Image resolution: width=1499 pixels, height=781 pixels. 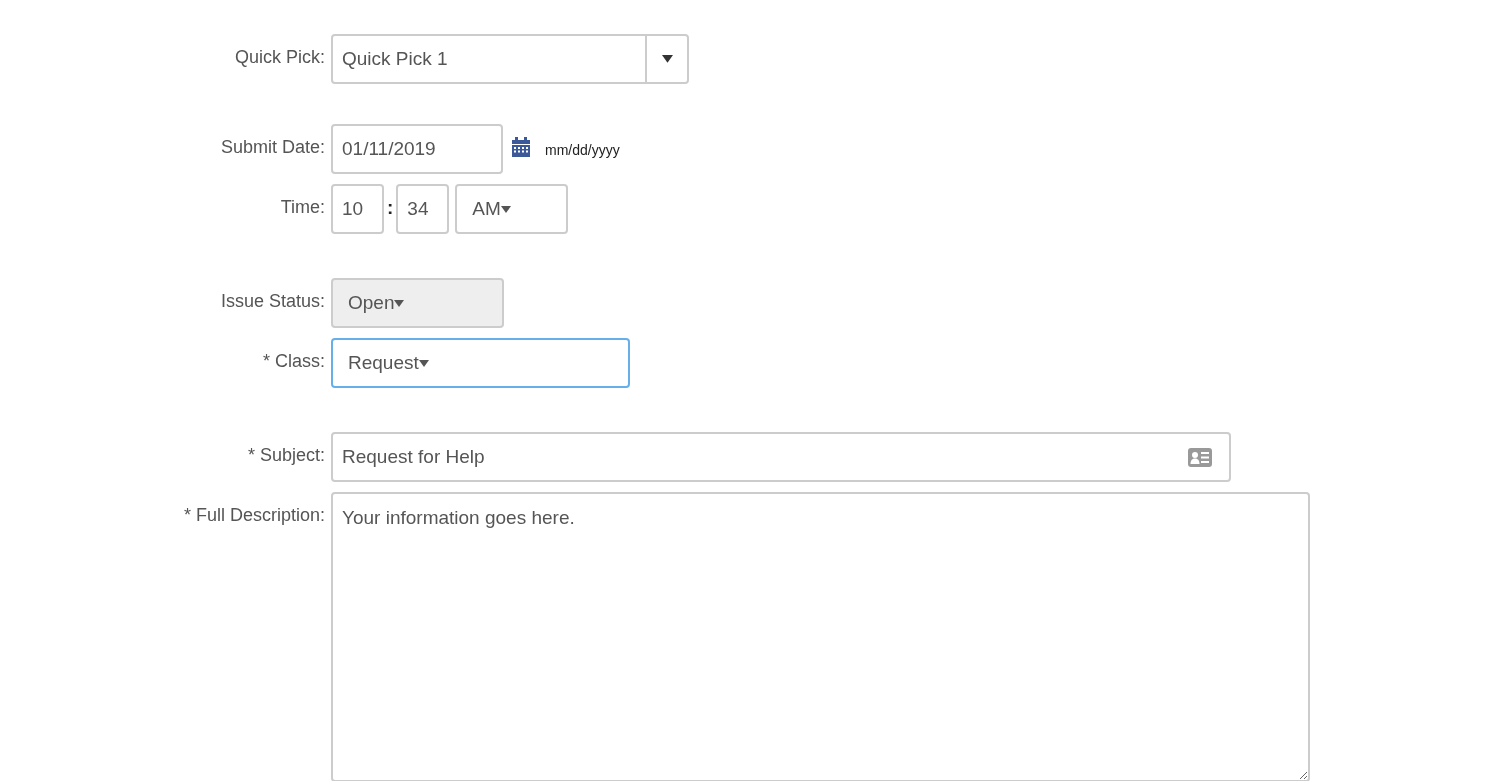 What do you see at coordinates (781, 457) in the screenshot?
I see `subject-field: Request for Help` at bounding box center [781, 457].